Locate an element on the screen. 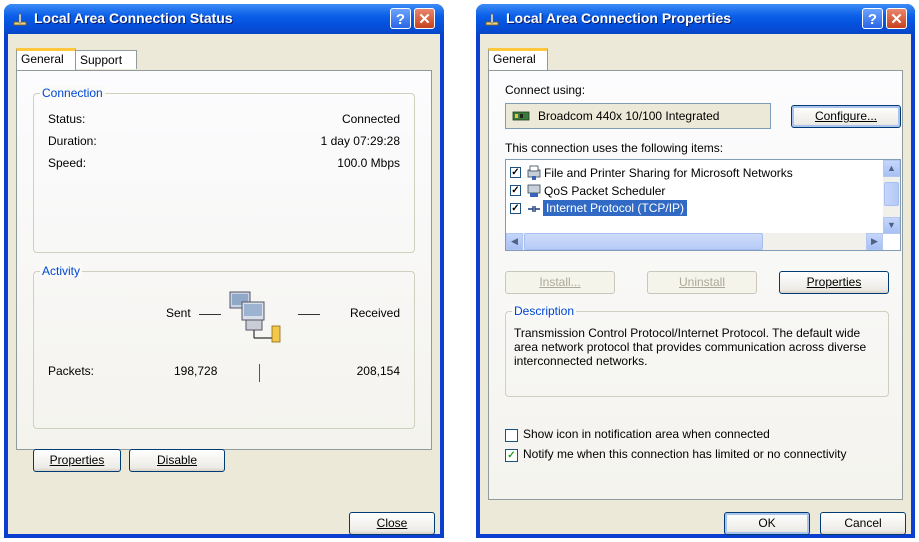 The height and width of the screenshot is (542, 919). properties-titlebar: Local Area Connection Properties ? ✕ is located at coordinates (695, 19).